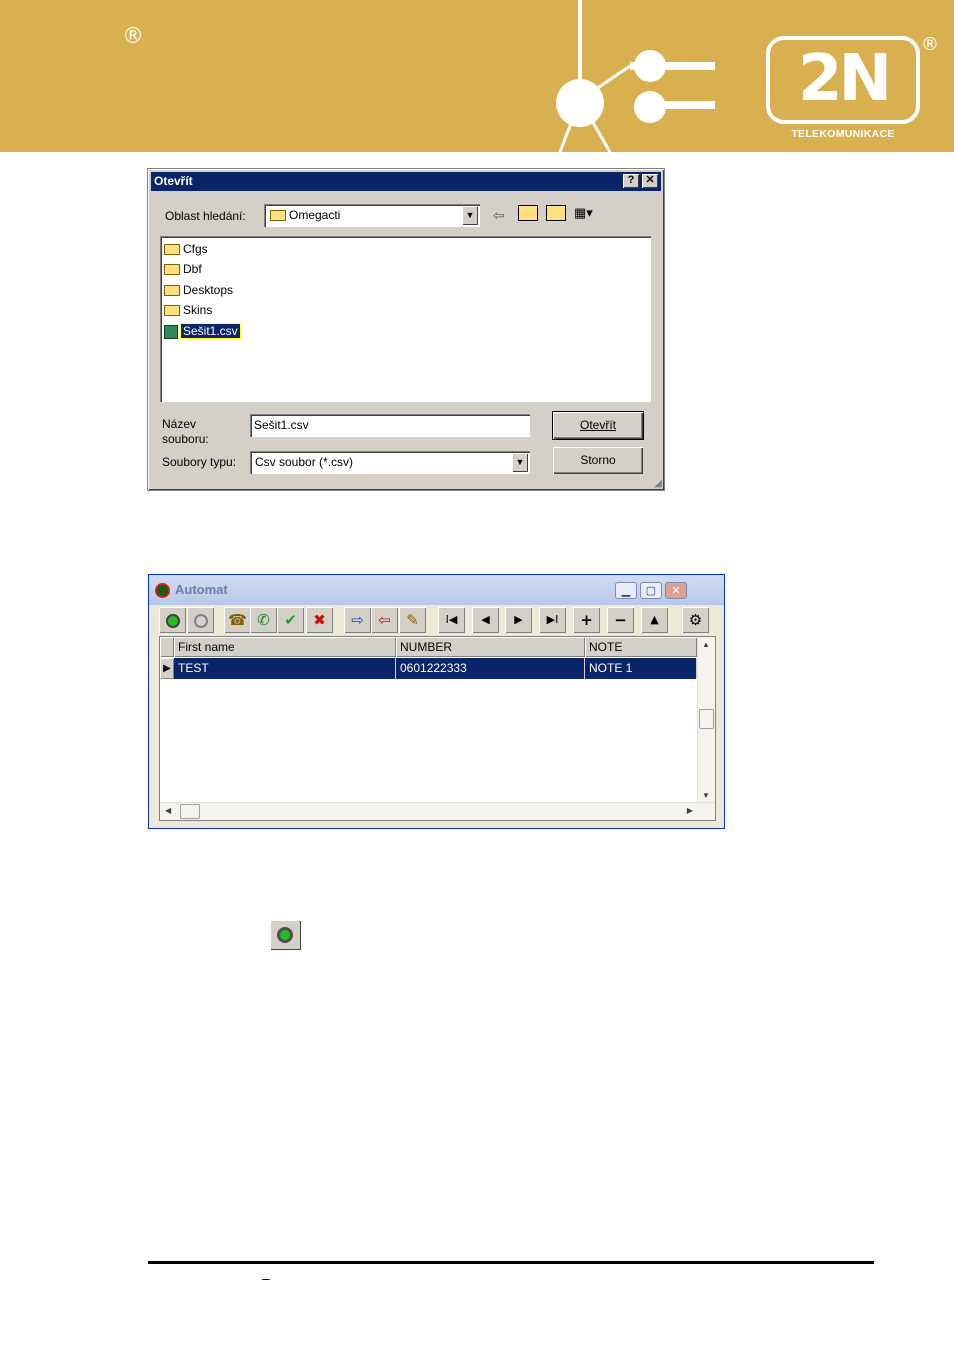 The width and height of the screenshot is (954, 1350). What do you see at coordinates (437, 811) in the screenshot?
I see `horizontal-scrollbar: ◀ ▶` at bounding box center [437, 811].